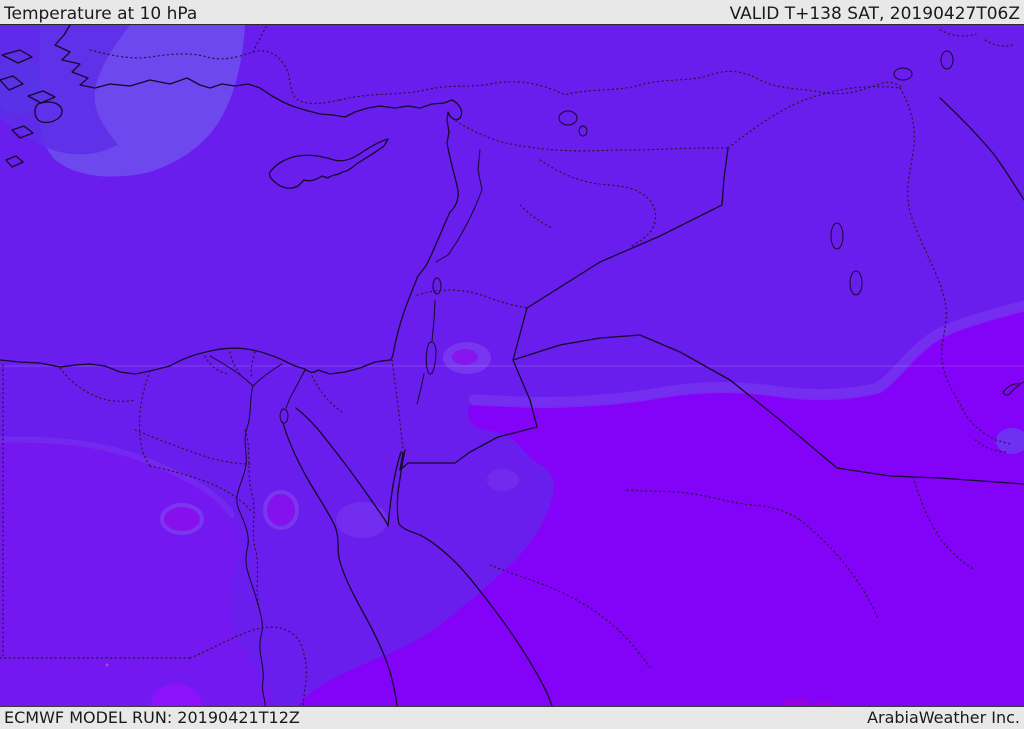 The image size is (1024, 729). What do you see at coordinates (152, 718) in the screenshot?
I see `model-run-label: ECMWF MODEL RUN: 20190421T12Z` at bounding box center [152, 718].